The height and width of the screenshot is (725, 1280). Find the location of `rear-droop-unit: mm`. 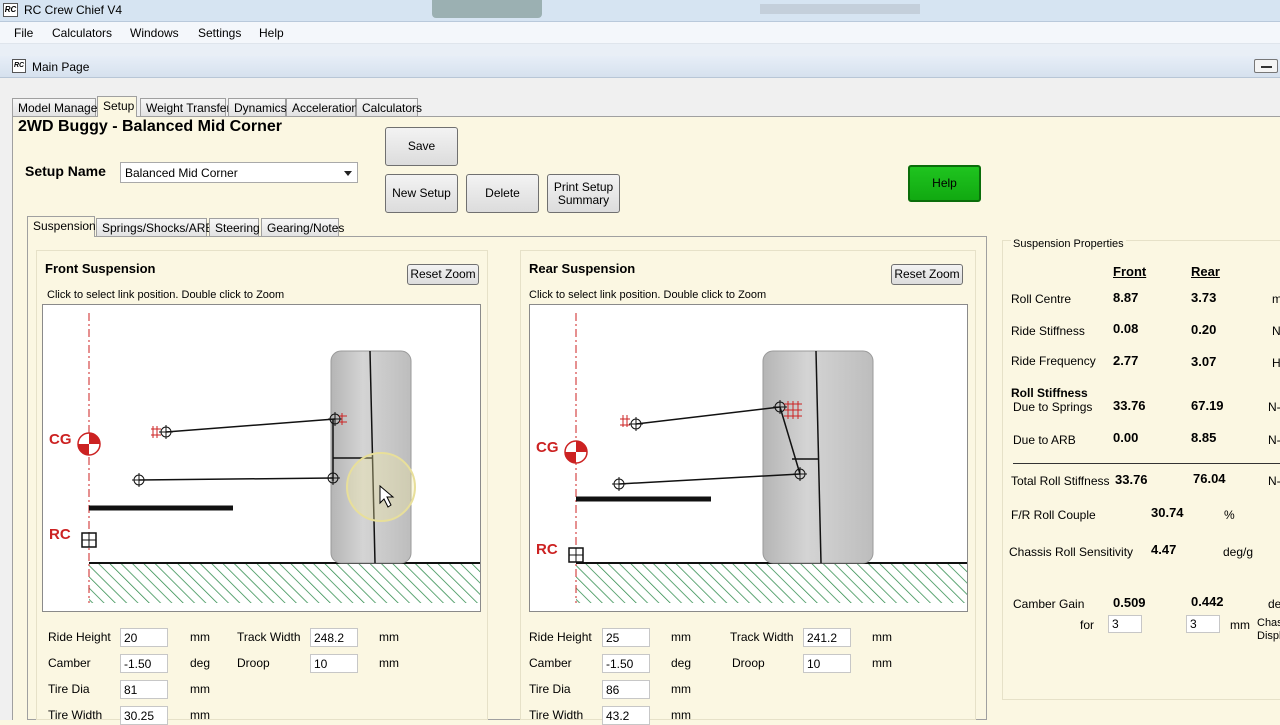

rear-droop-unit: mm is located at coordinates (882, 663).